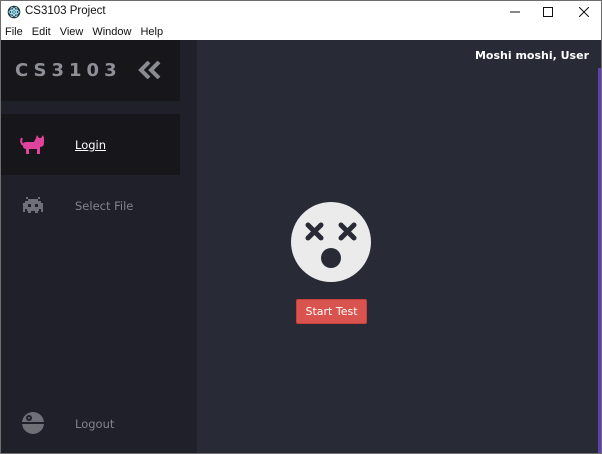 The image size is (602, 454). Describe the element at coordinates (32, 144) in the screenshot. I see `cat-icon` at that location.